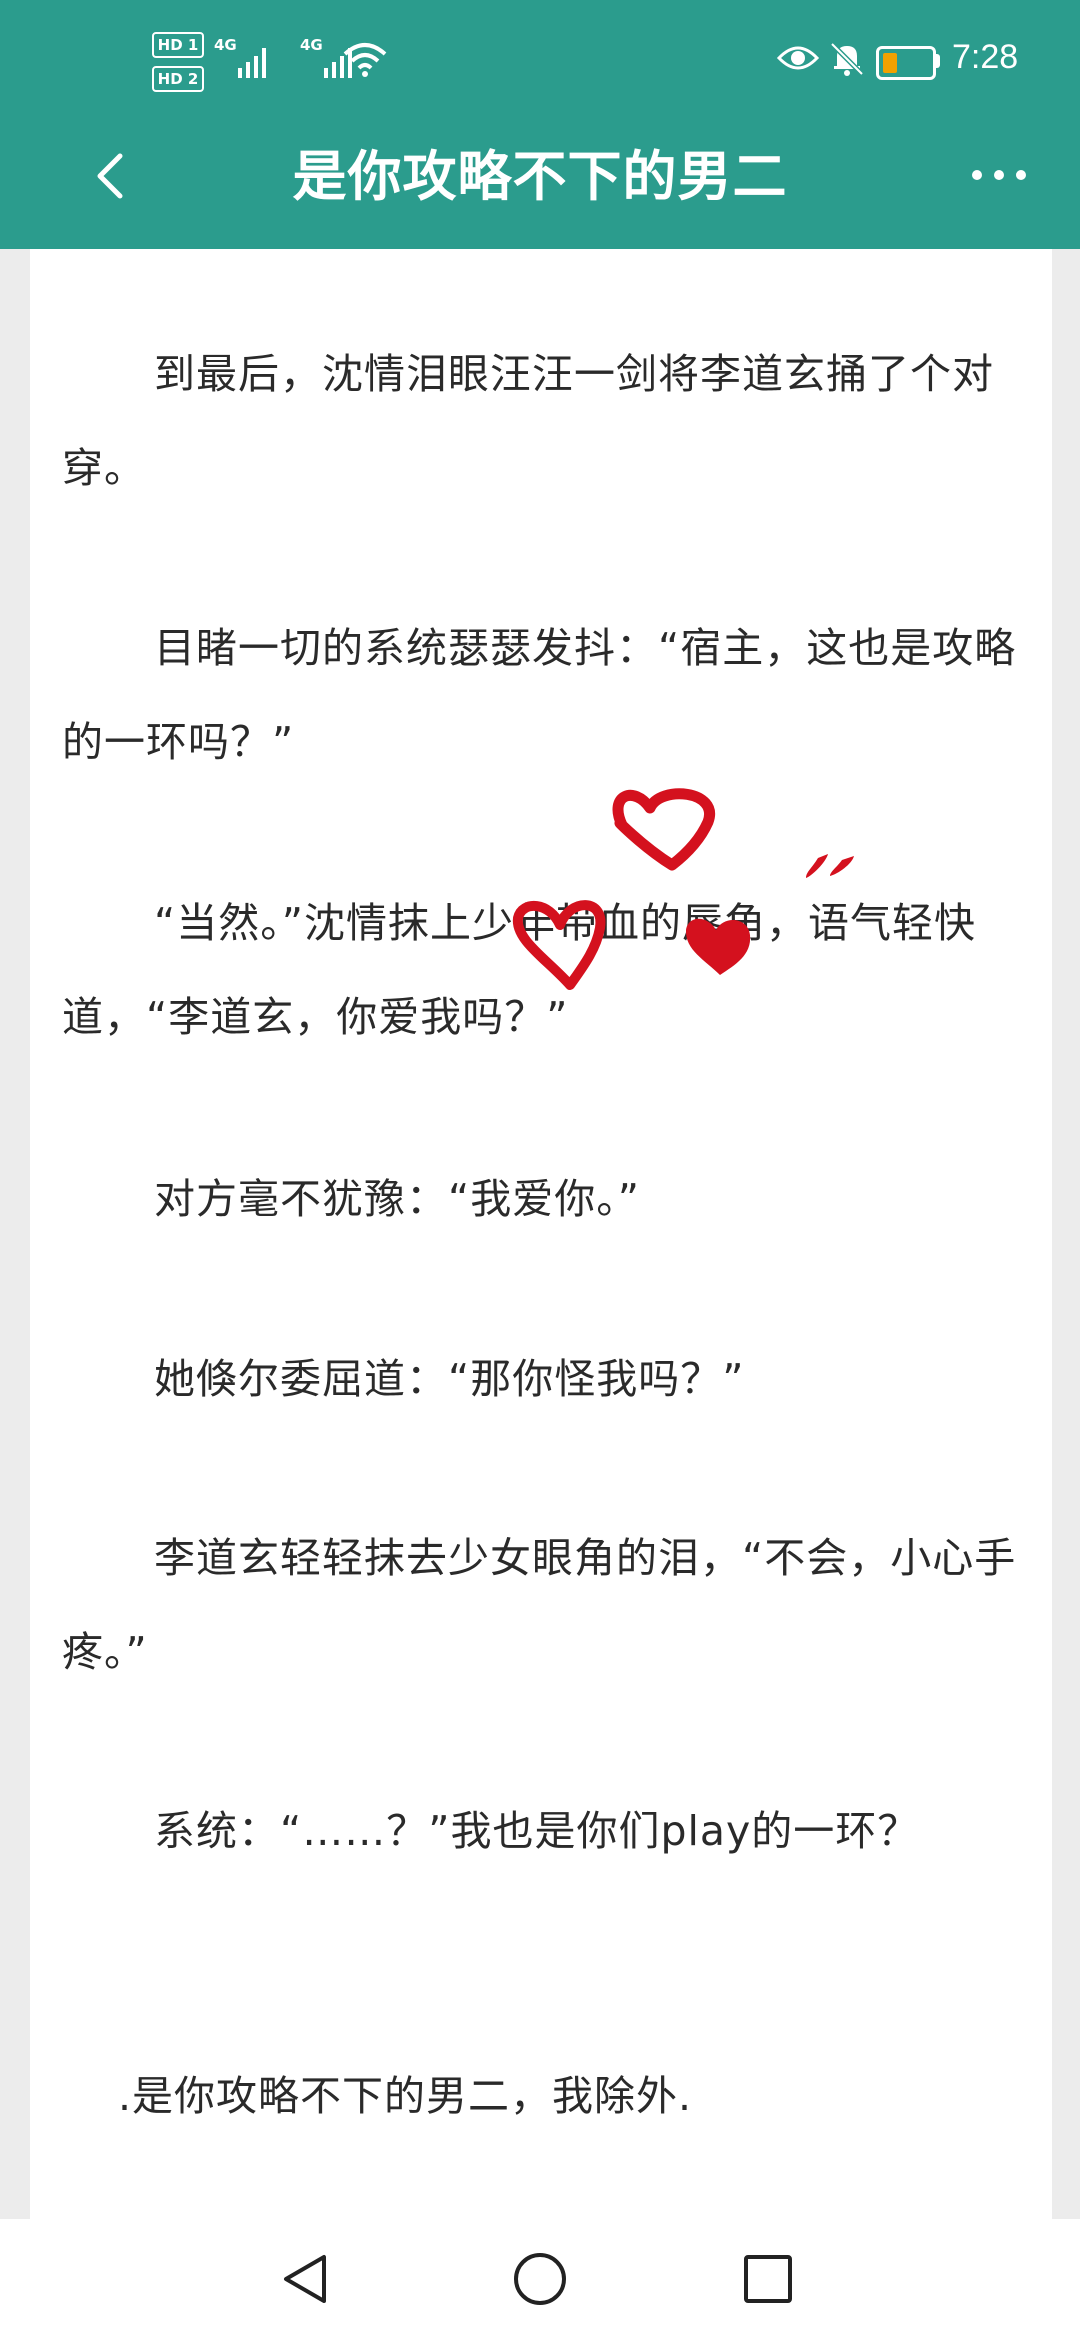 This screenshot has height=2339, width=1080. What do you see at coordinates (519, 970) in the screenshot?
I see `paragraph: “当然。”沈情抹上少年带血的唇角，语气轻快道，“李道玄，你爱我吗？”` at bounding box center [519, 970].